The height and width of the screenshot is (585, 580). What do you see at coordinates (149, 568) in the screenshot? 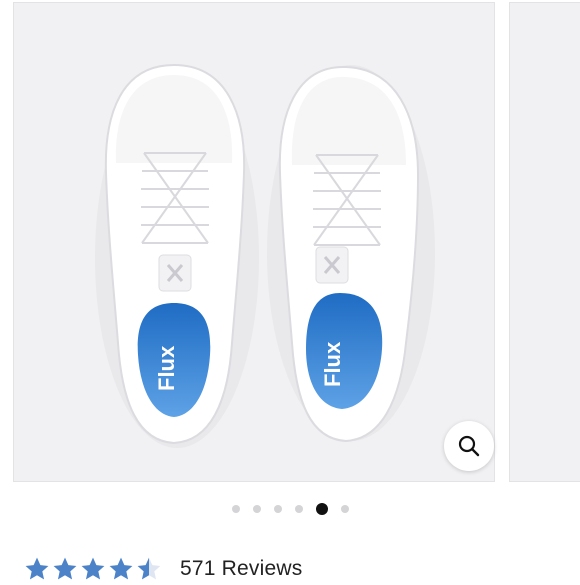
I see `star-half-icon` at bounding box center [149, 568].